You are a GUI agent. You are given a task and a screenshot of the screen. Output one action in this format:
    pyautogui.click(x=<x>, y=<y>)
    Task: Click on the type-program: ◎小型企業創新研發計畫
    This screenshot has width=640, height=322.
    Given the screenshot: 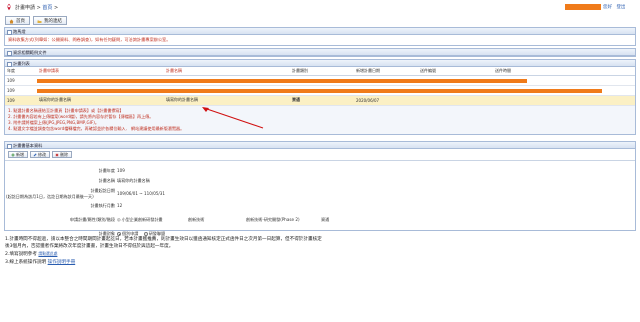 What is the action you would take?
    pyautogui.click(x=140, y=219)
    